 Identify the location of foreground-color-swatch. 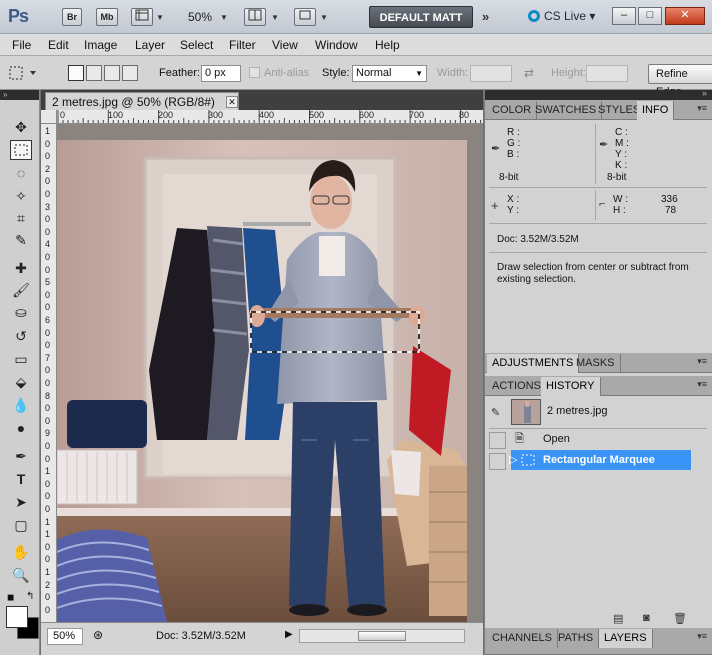
(17, 617).